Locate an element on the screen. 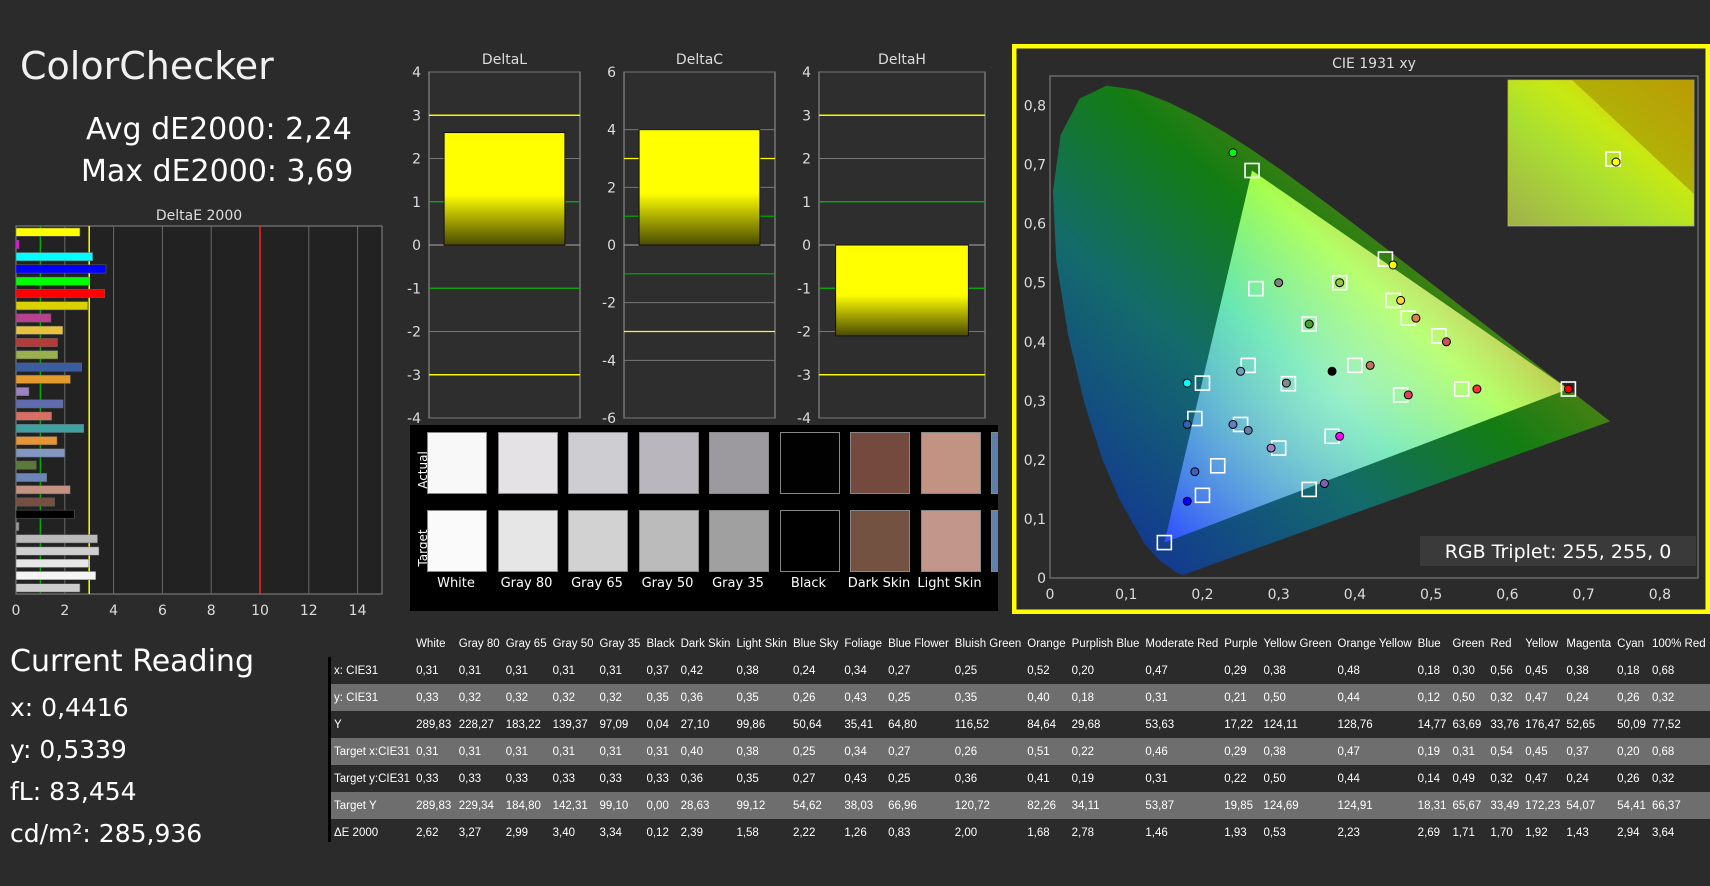 This screenshot has width=1710, height=886. table-cell: 0,40 is located at coordinates (705, 751).